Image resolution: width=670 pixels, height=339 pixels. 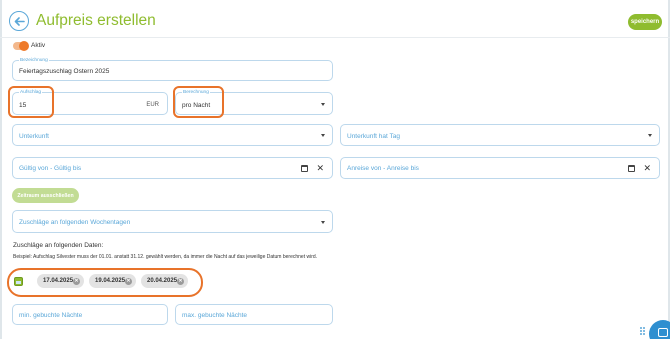 What do you see at coordinates (31, 92) in the screenshot?
I see `aufschlag-label: Aufschlag` at bounding box center [31, 92].